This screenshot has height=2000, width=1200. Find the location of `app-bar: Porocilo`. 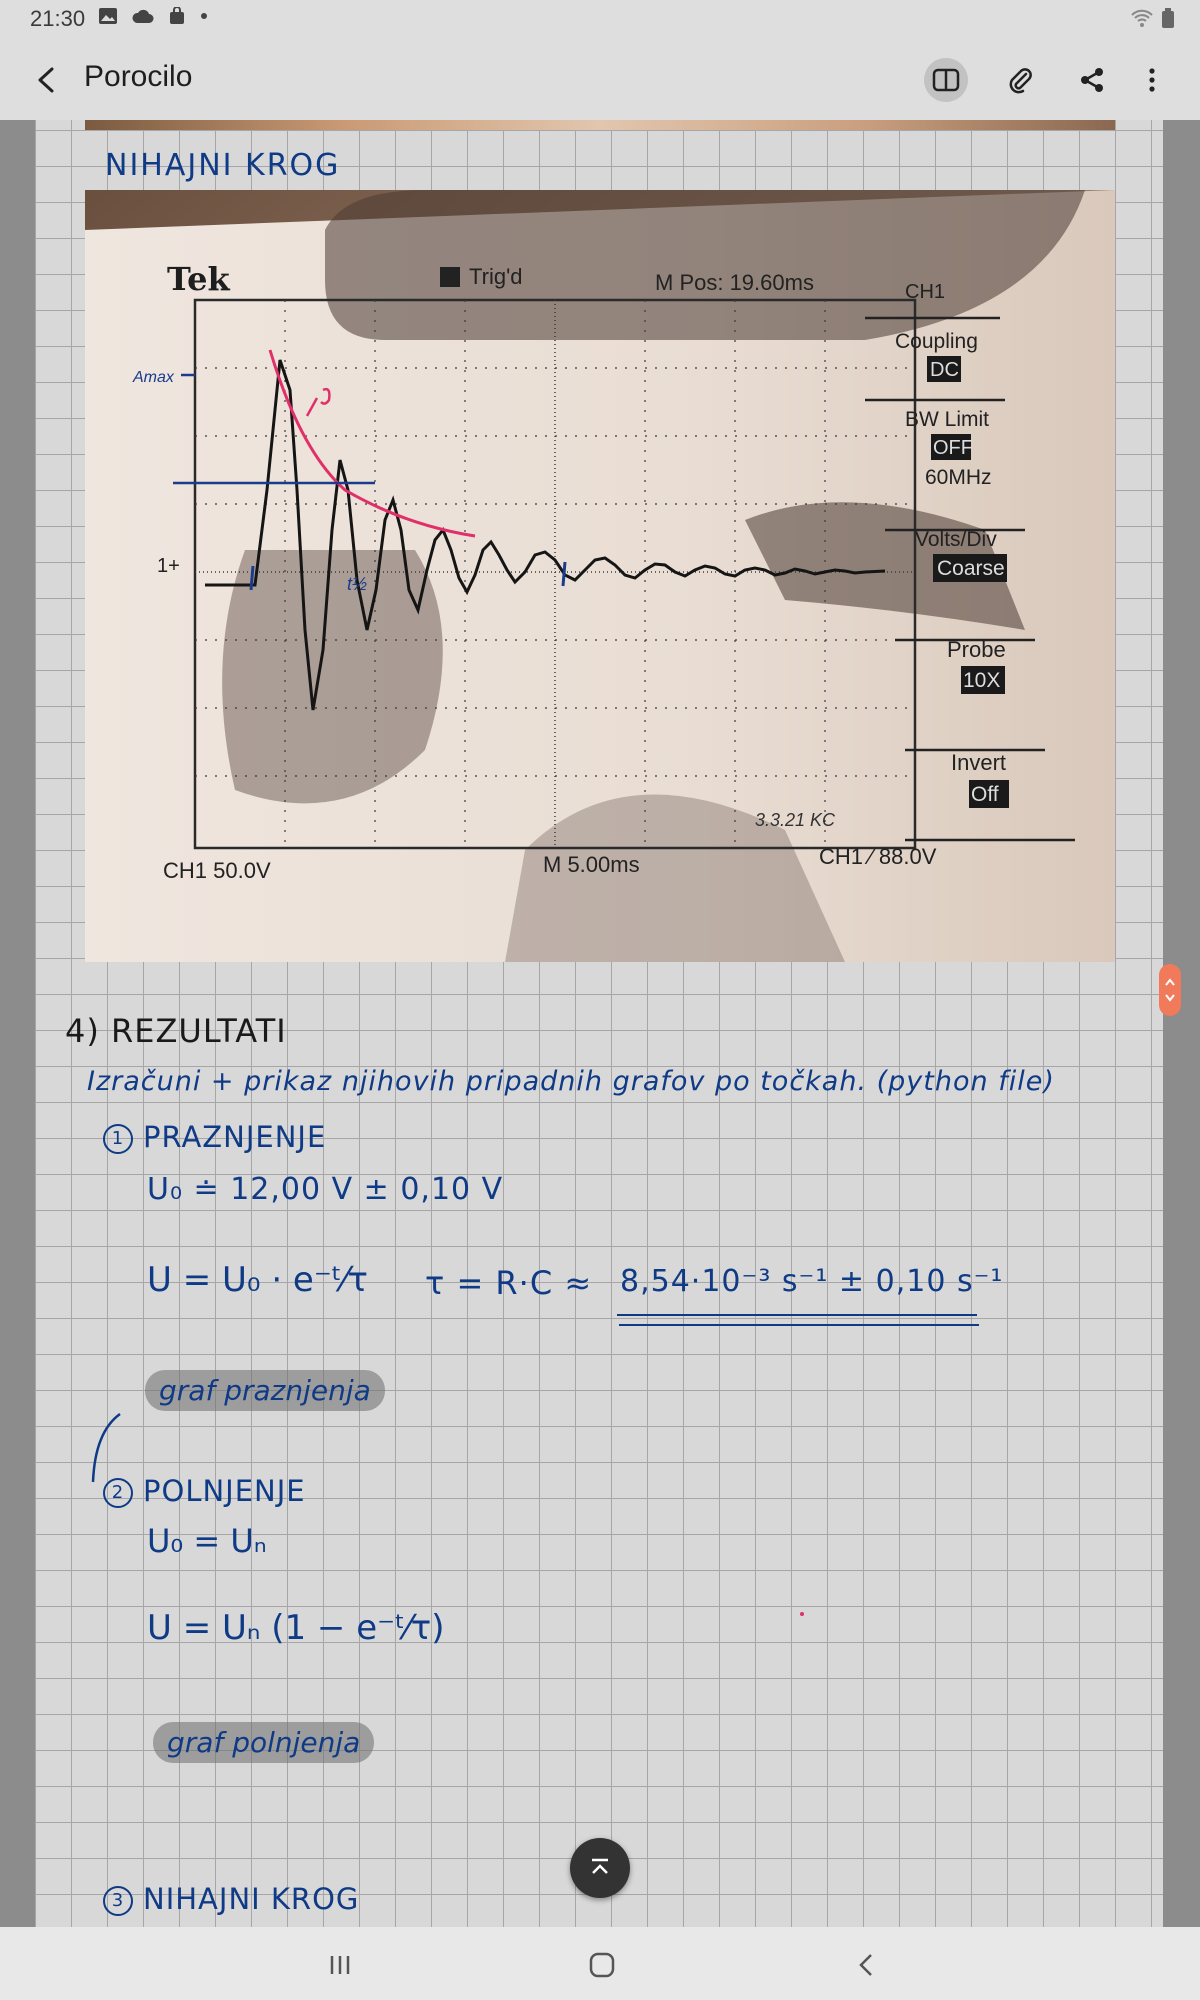

app-bar: Porocilo is located at coordinates (600, 80).